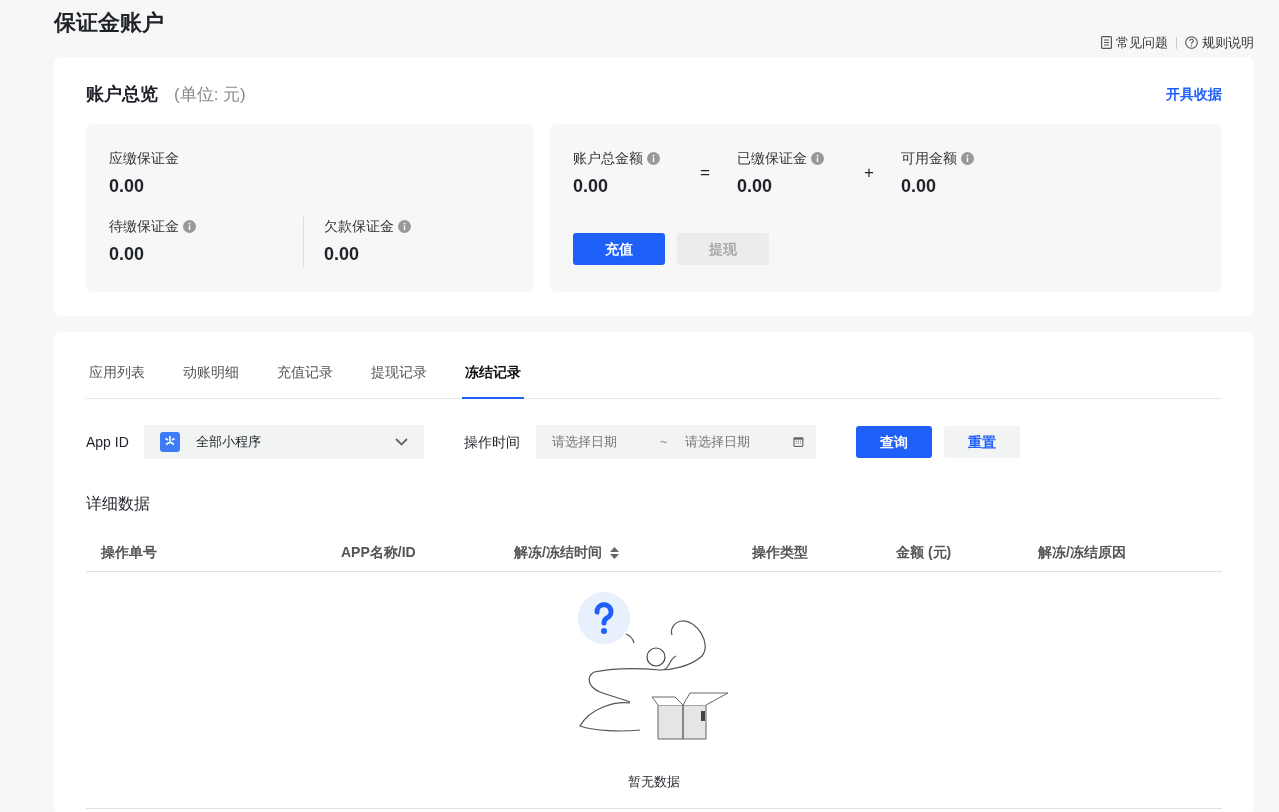 This screenshot has height=812, width=1279. What do you see at coordinates (924, 552) in the screenshot?
I see `column-header: 金额 (元)` at bounding box center [924, 552].